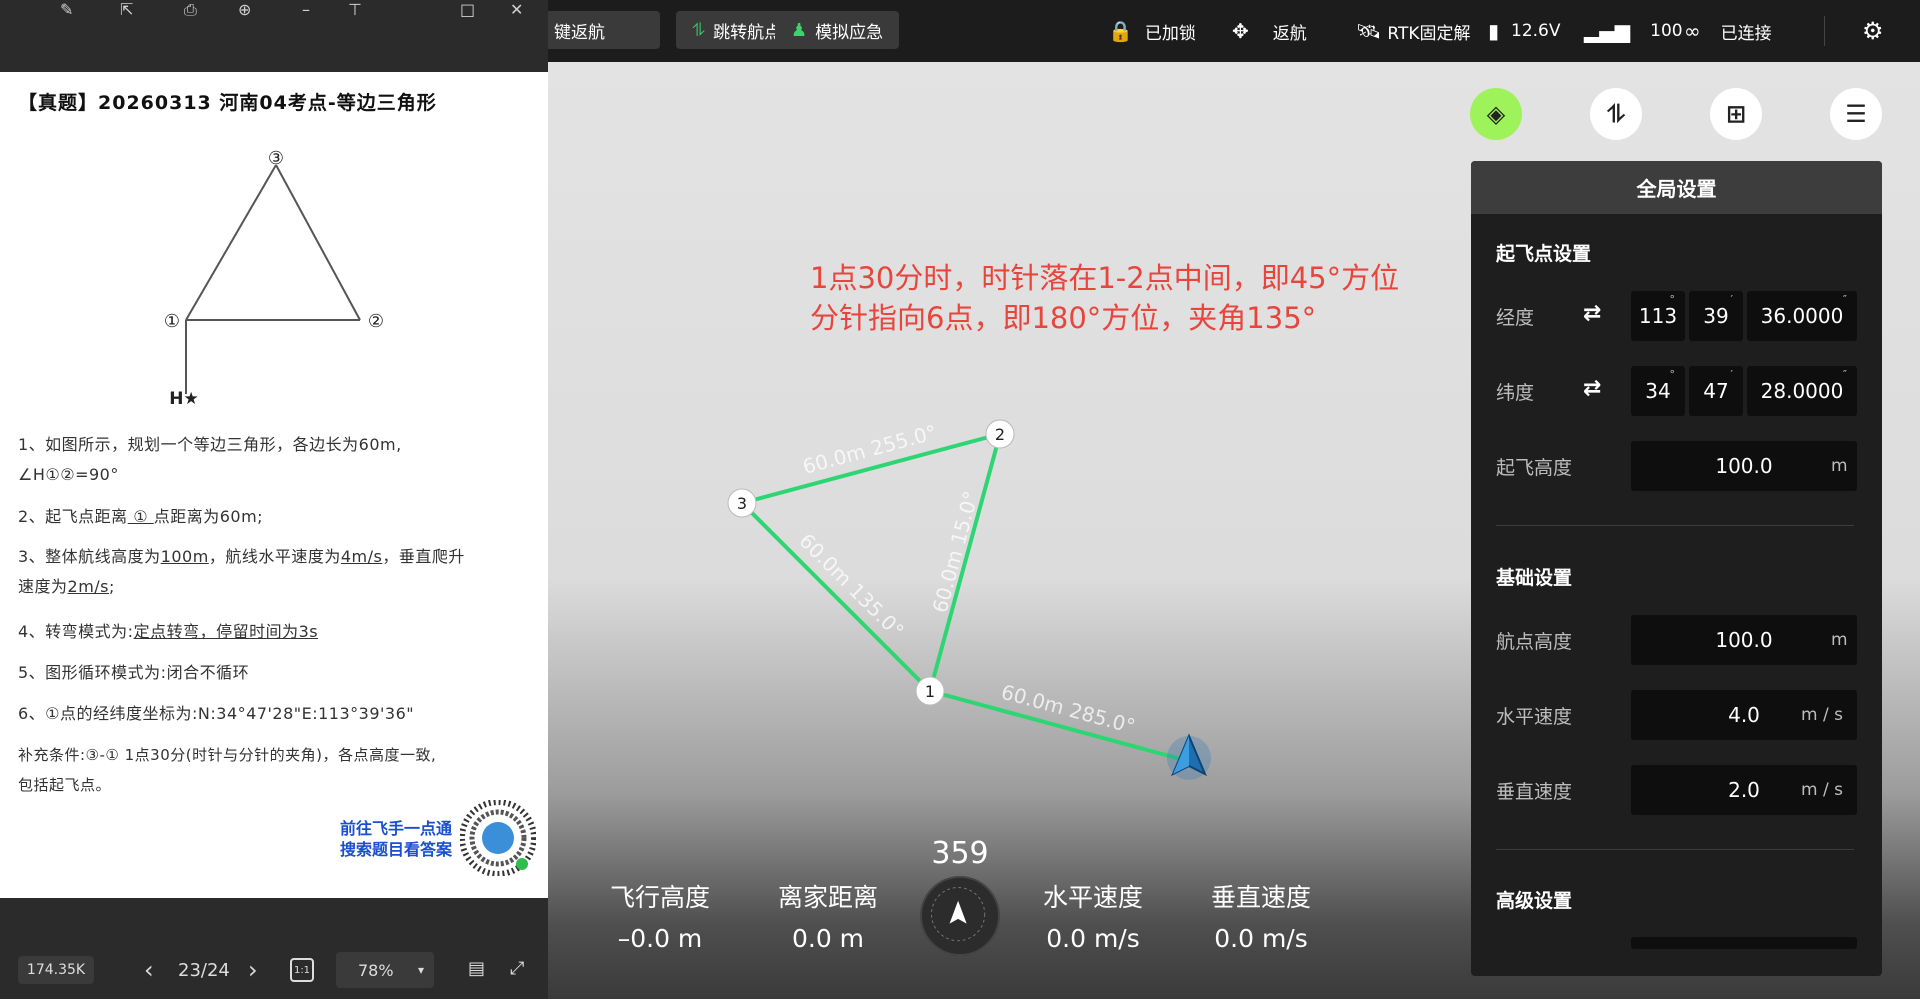  What do you see at coordinates (306, 9) in the screenshot?
I see `minimize-icon: –` at bounding box center [306, 9].